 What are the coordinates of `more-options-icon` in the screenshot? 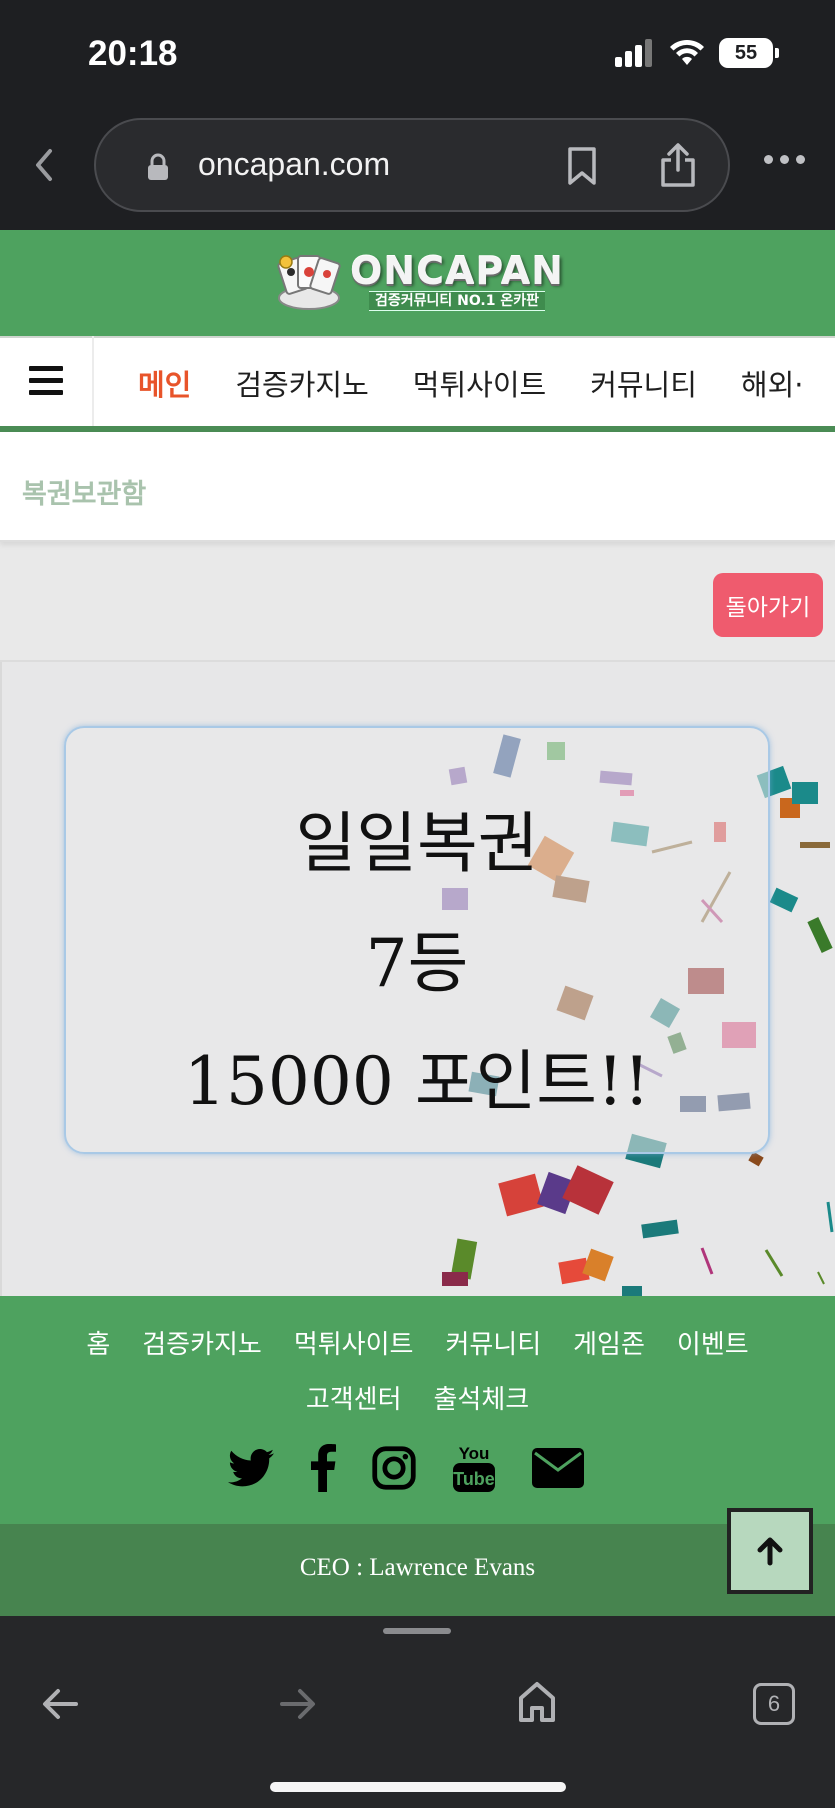 It's located at (784, 159).